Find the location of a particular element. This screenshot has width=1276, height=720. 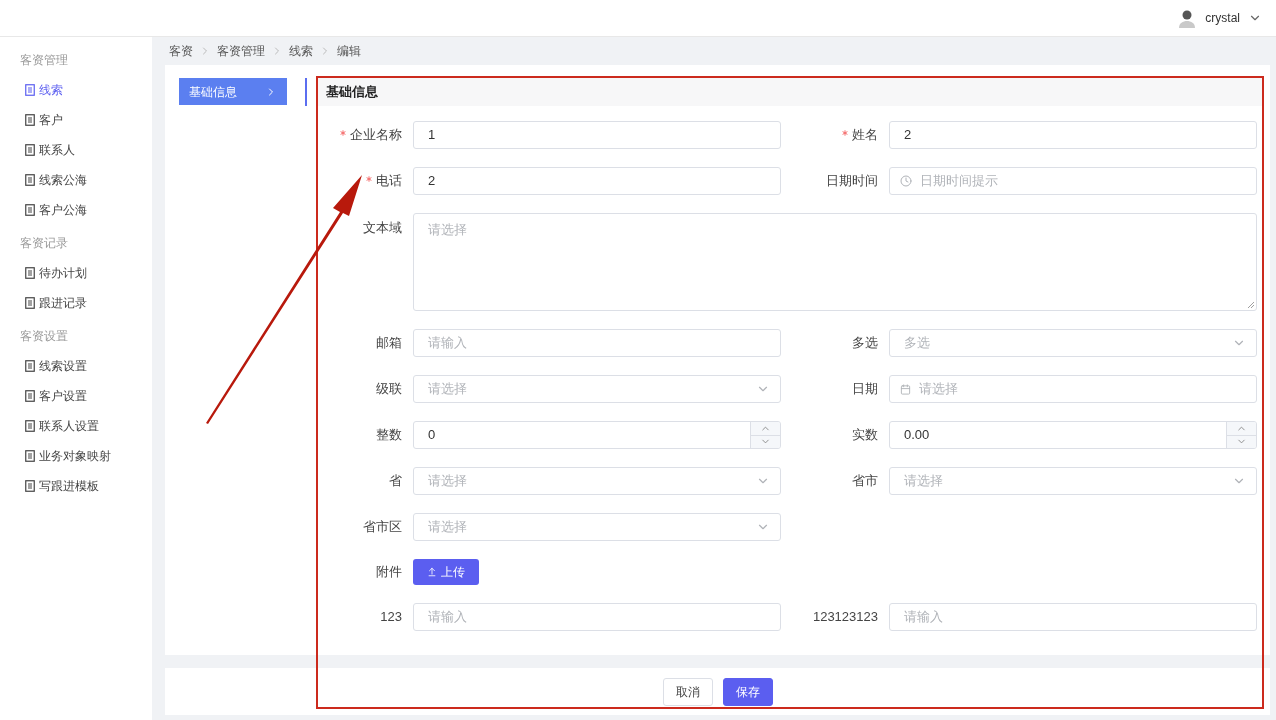

resize-handle-icon is located at coordinates (1250, 304).